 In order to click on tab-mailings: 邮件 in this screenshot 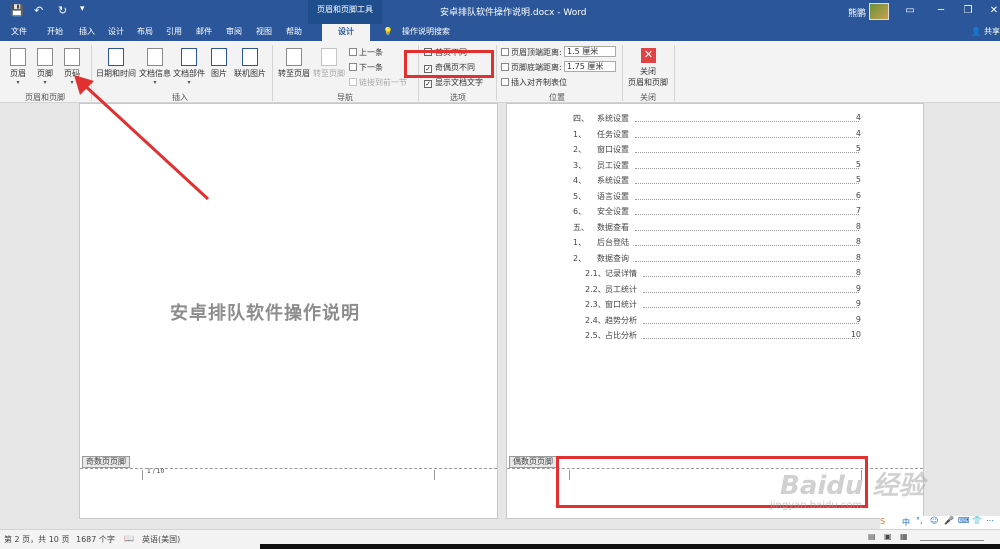, I will do `click(204, 32)`.